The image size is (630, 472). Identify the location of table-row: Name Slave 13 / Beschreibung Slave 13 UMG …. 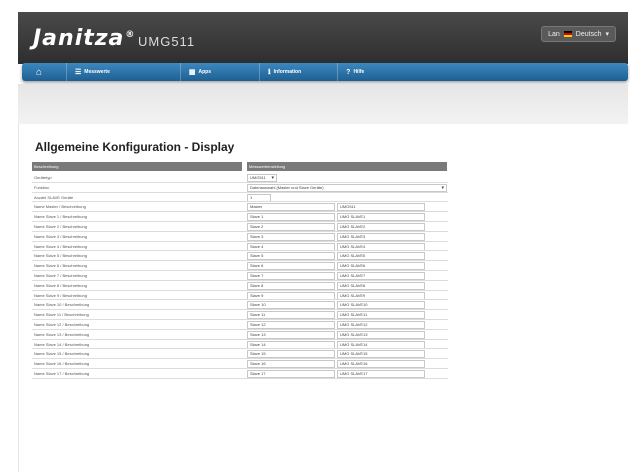
(240, 335).